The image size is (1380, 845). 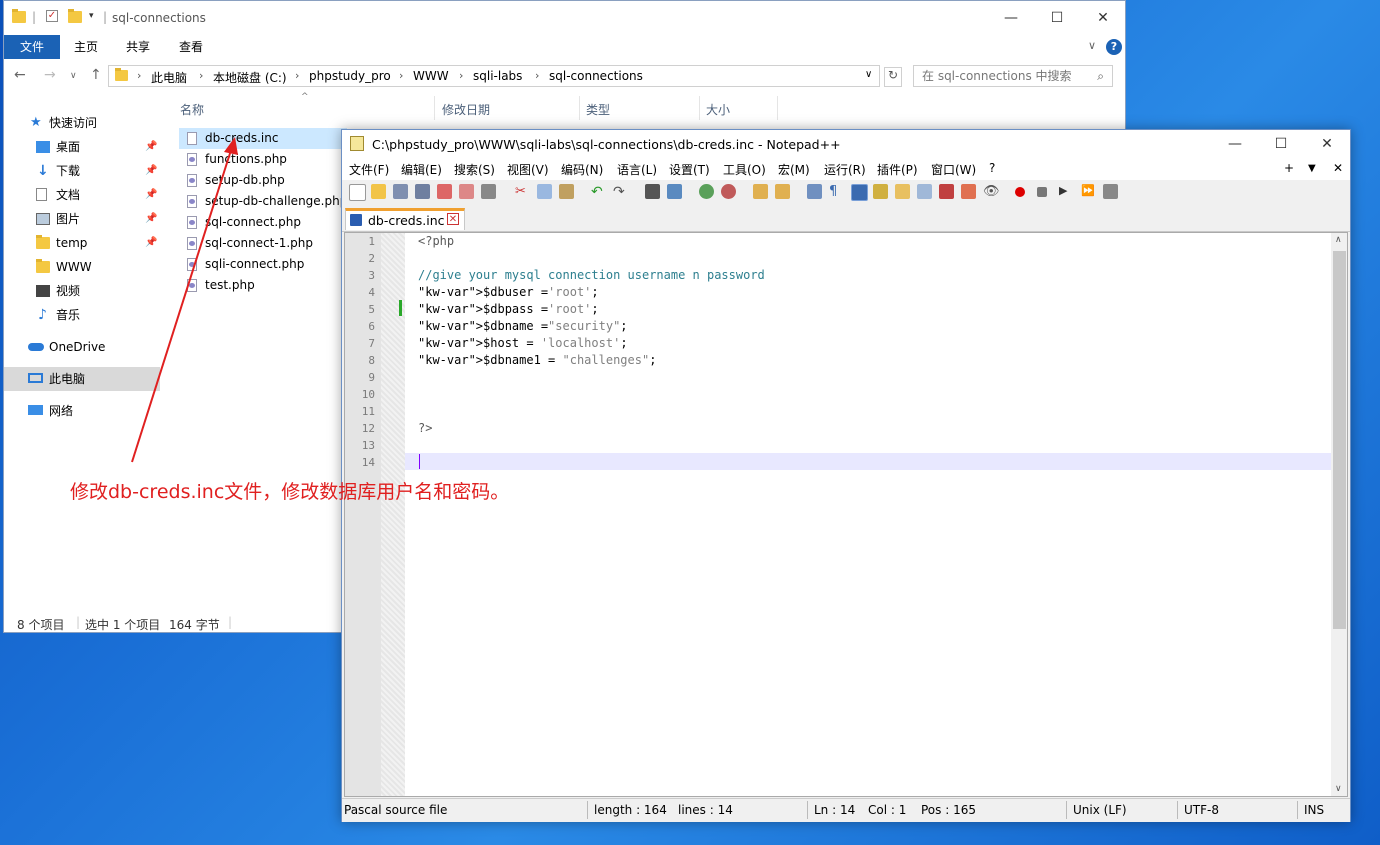 I want to click on menu-run: 运行(R), so click(x=845, y=169).